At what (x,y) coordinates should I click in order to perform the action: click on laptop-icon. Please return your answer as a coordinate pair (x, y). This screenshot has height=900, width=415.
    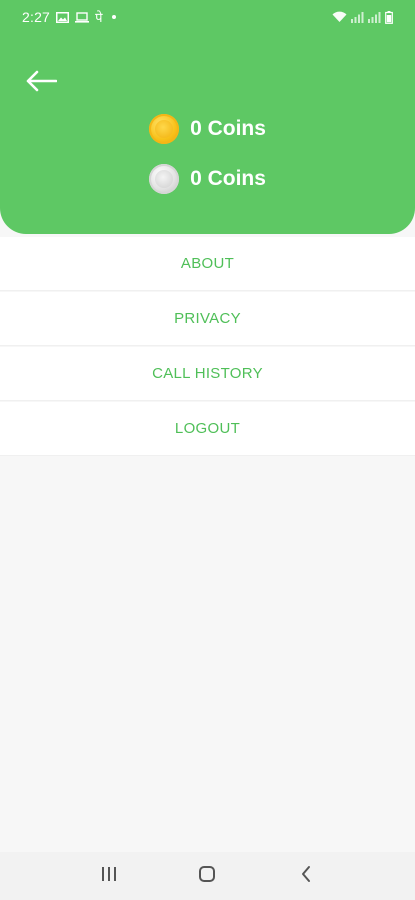
    Looking at the image, I should click on (82, 17).